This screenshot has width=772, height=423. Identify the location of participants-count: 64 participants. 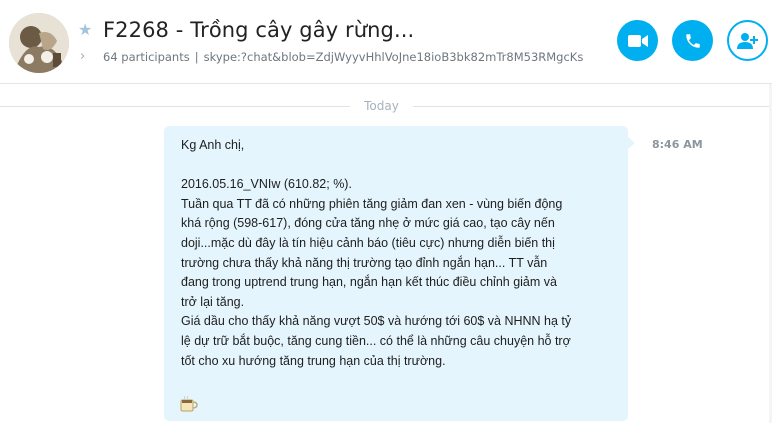
(146, 57).